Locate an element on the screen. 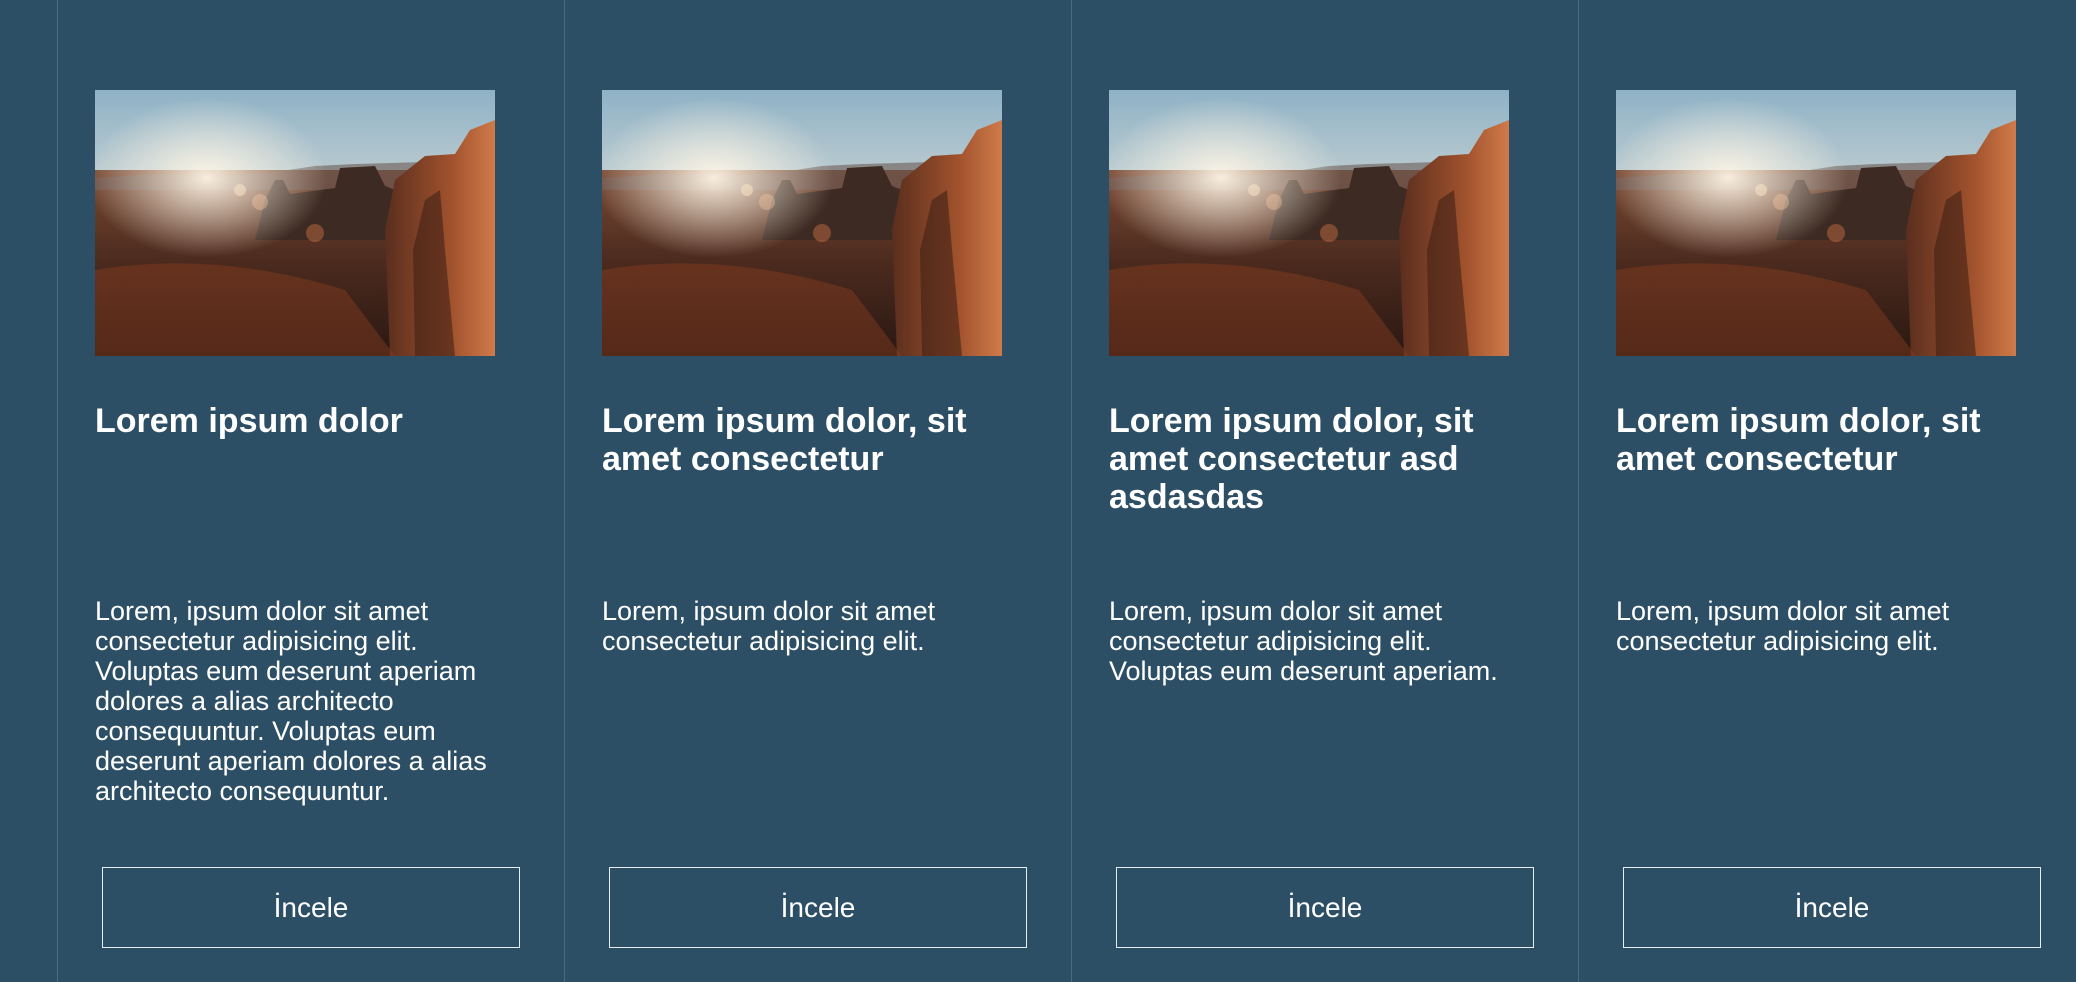  card-title: Lorem ipsum dolor is located at coordinates (249, 421).